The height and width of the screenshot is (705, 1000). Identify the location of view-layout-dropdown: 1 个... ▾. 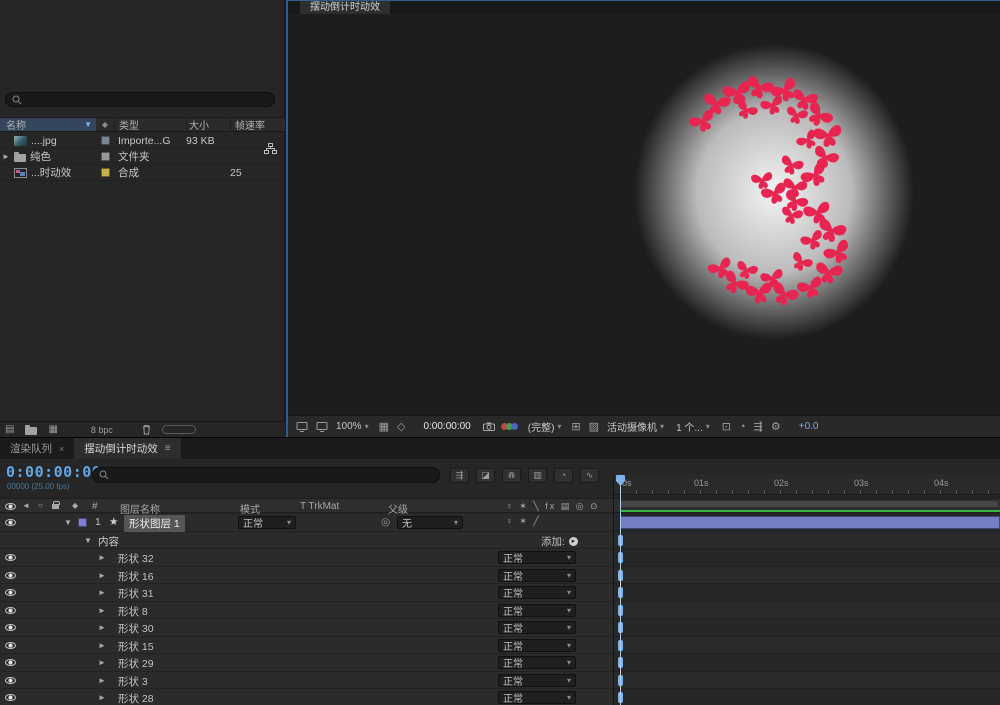
(693, 426).